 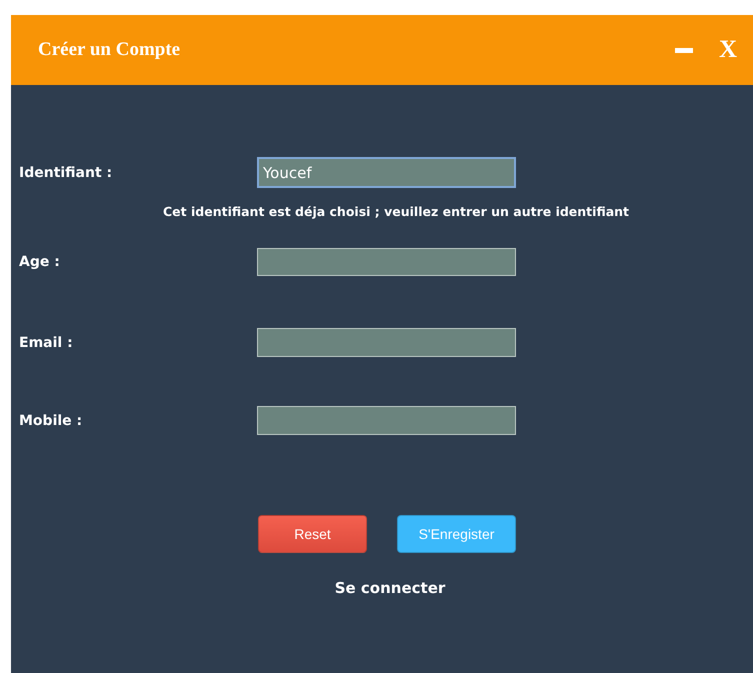 I want to click on error-message: Cet identifiant est déja choisi ; veuillez entrer un autre identifiant, so click(x=396, y=212).